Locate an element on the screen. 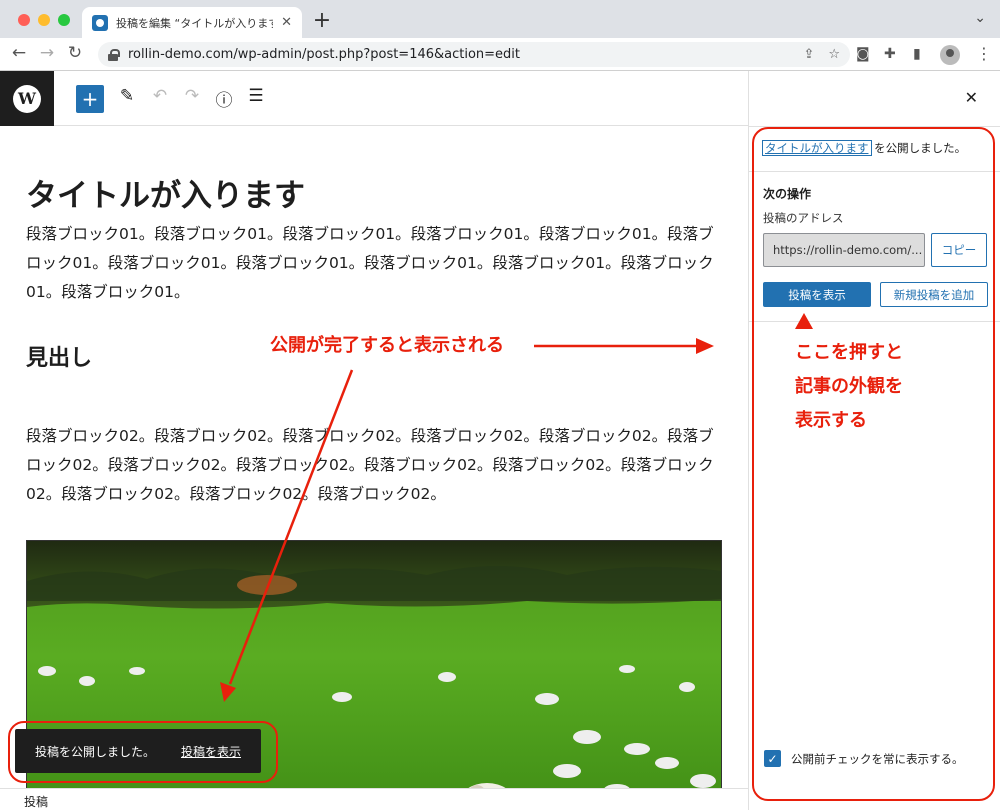 This screenshot has width=1000, height=810. undo-icon: ↶ is located at coordinates (160, 96).